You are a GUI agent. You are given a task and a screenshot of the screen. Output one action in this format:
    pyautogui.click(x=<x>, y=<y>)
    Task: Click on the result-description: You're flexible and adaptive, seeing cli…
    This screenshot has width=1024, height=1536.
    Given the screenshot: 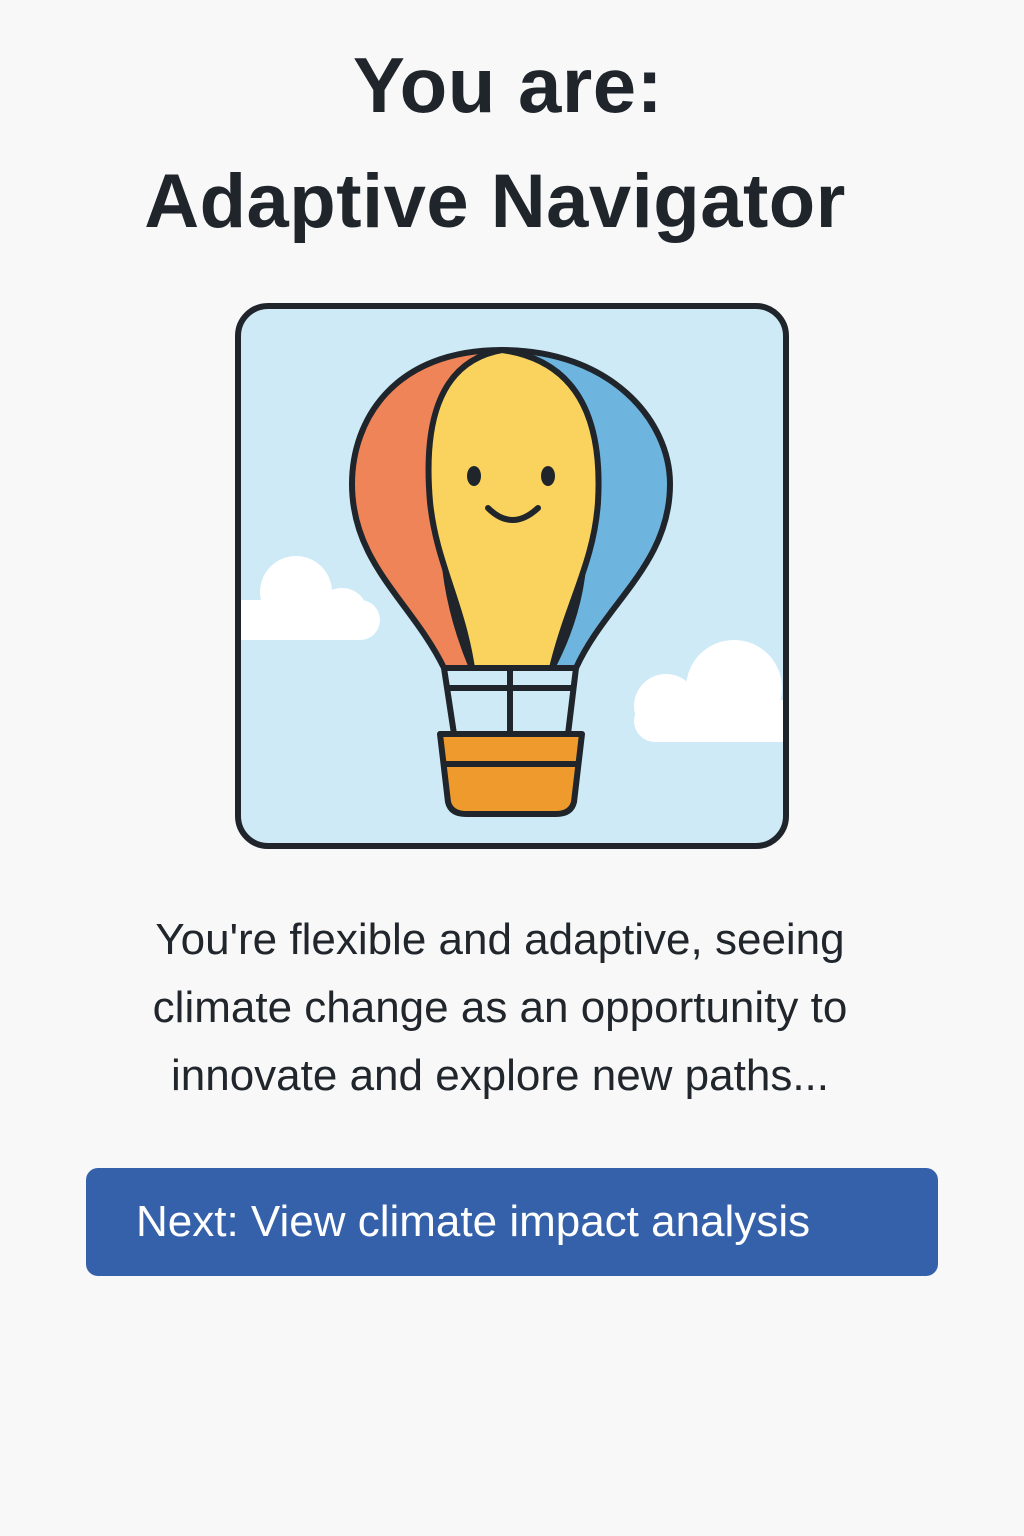 What is the action you would take?
    pyautogui.click(x=500, y=1008)
    